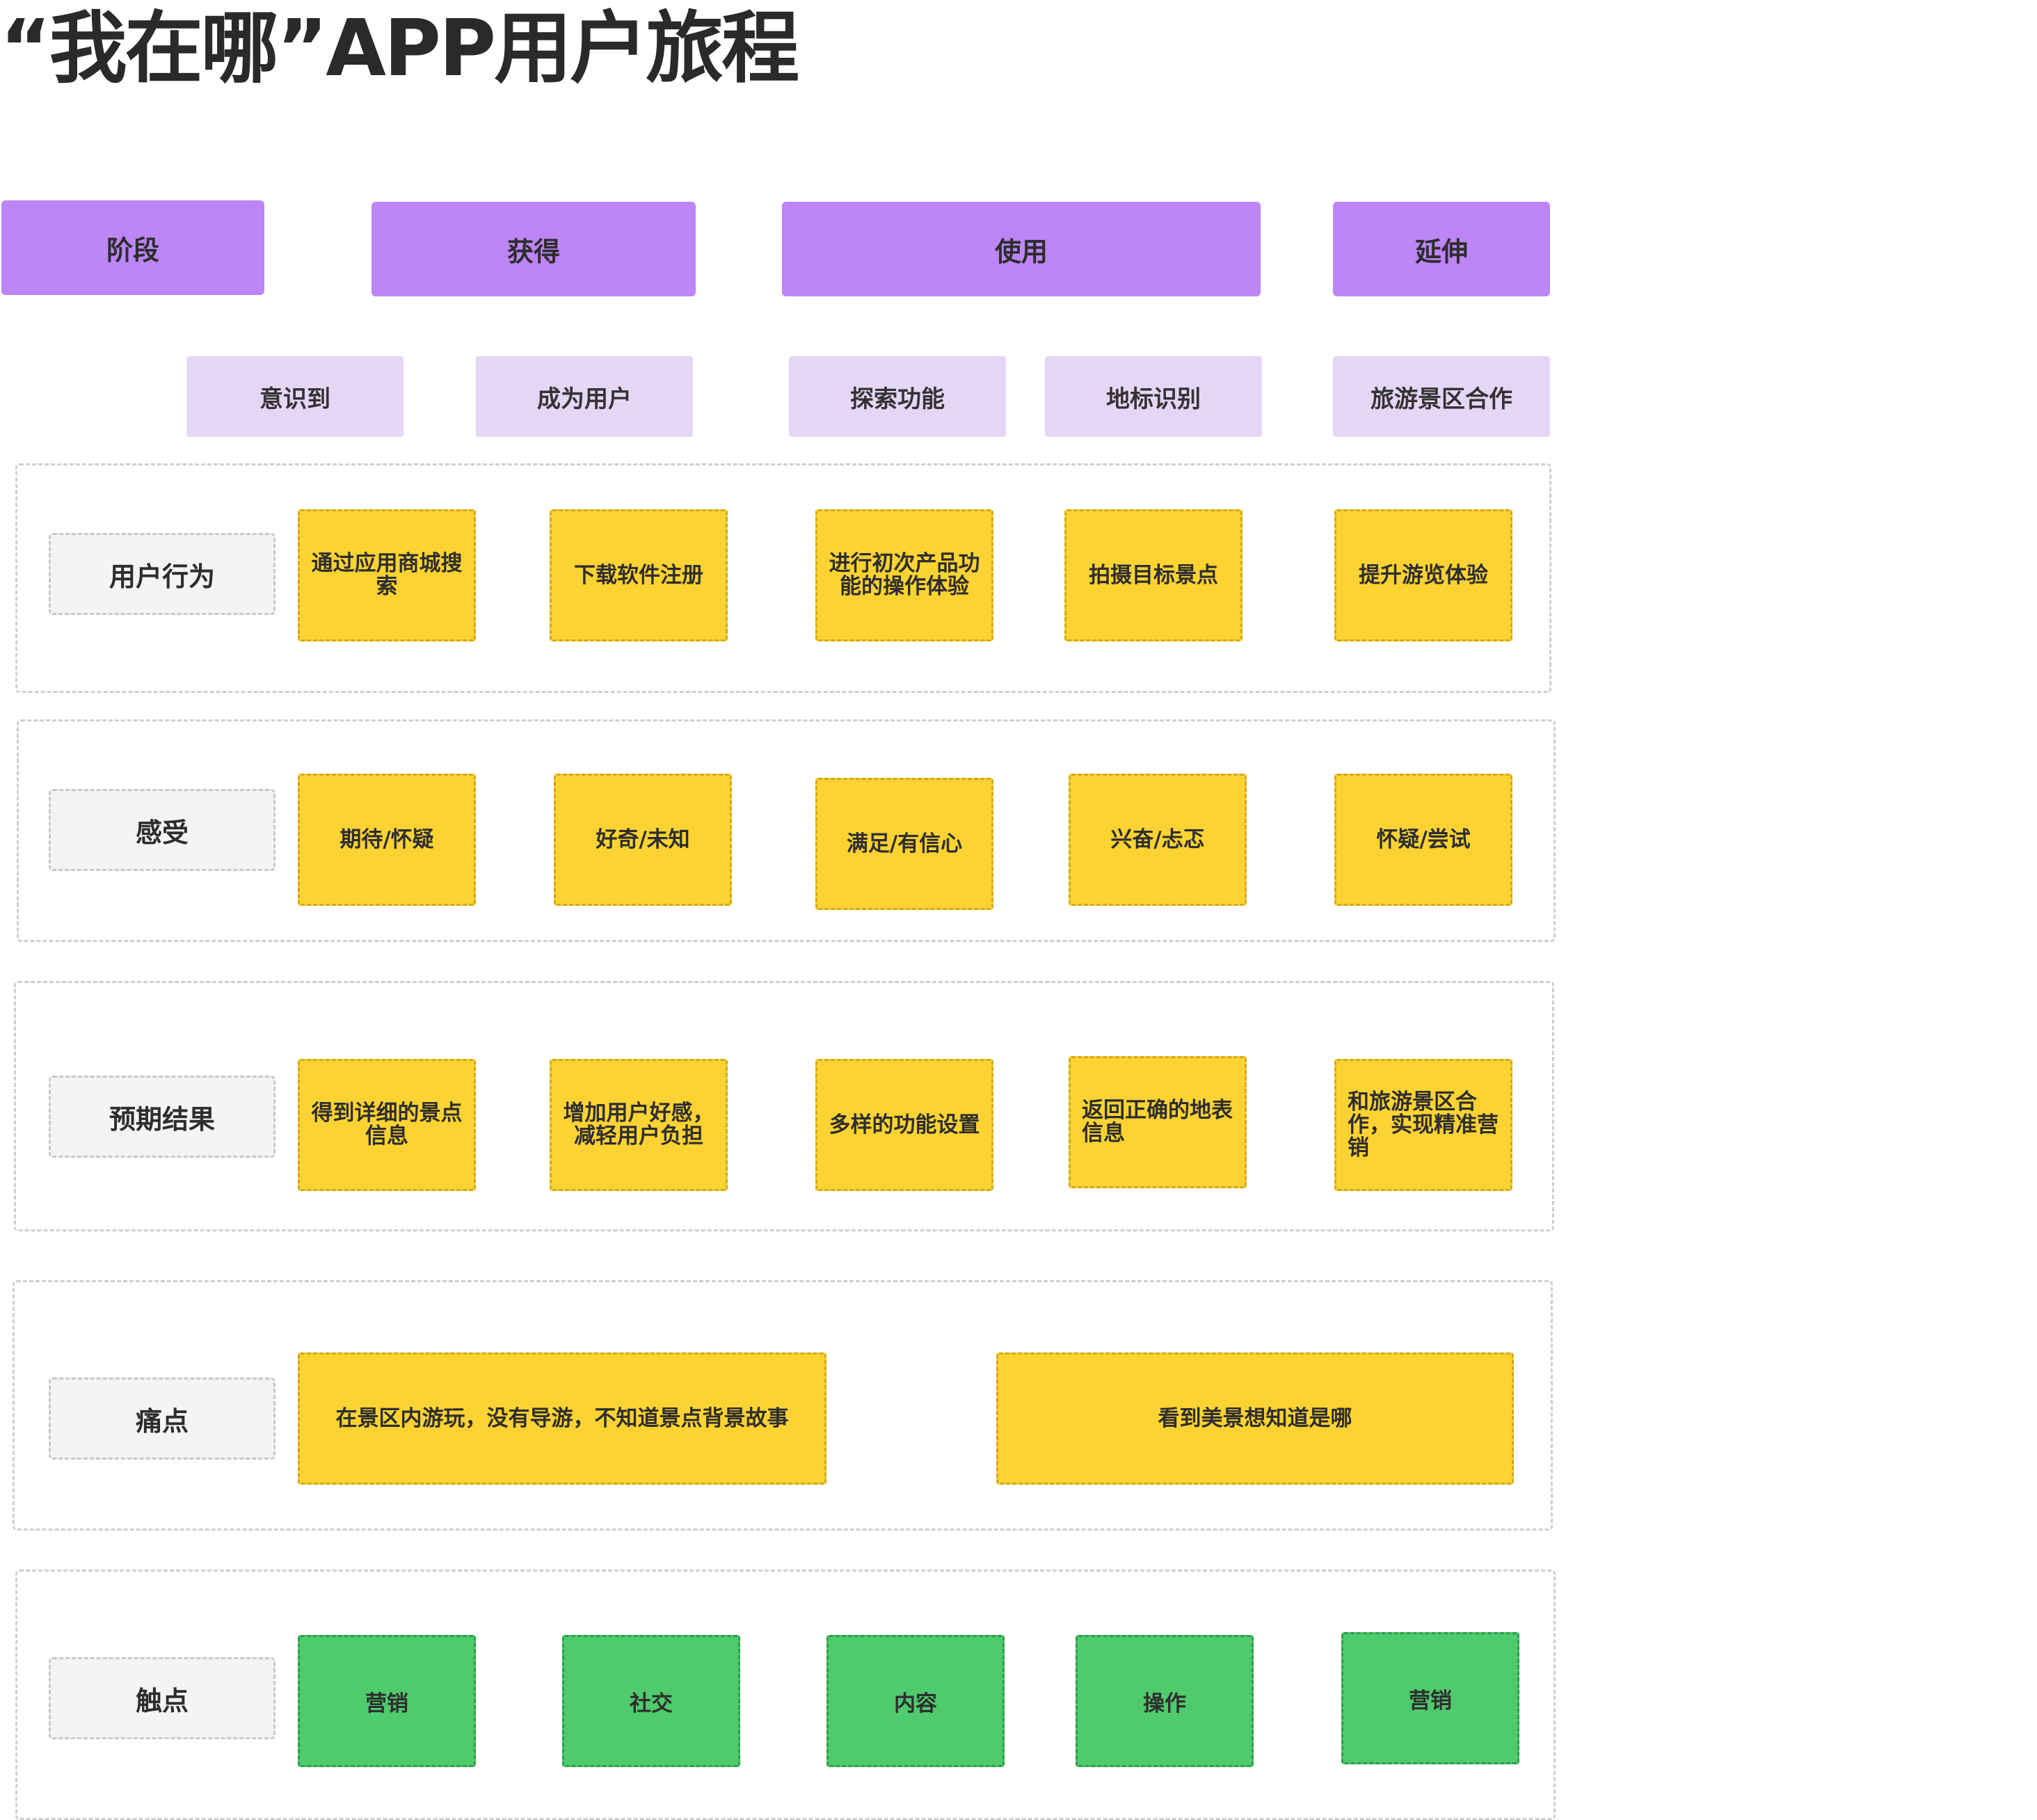 This screenshot has width=2037, height=1820. What do you see at coordinates (387, 1125) in the screenshot?
I see `sticky-note: 得到详细的景点信息` at bounding box center [387, 1125].